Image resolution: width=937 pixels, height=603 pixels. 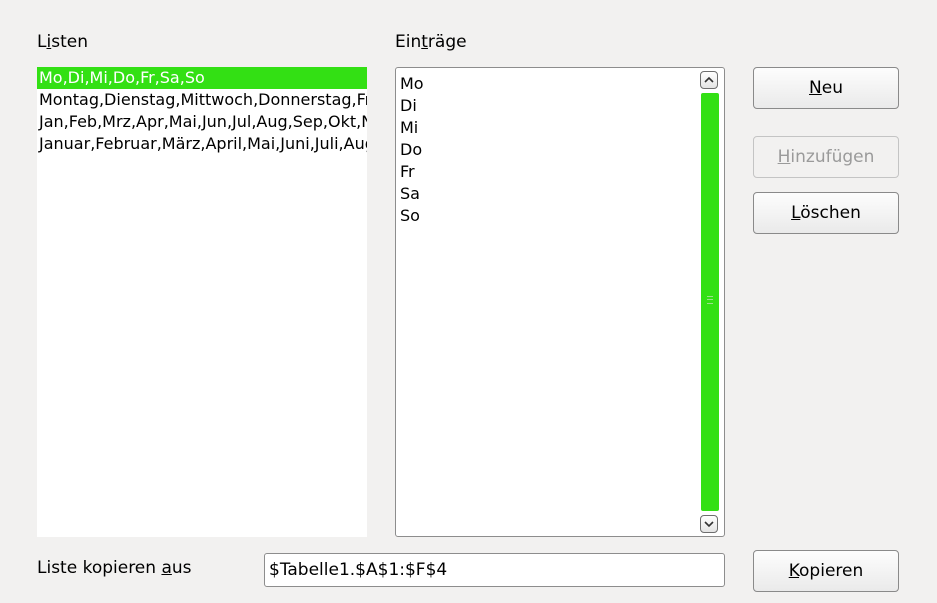 I want to click on lists-label: Listen, so click(x=62, y=42).